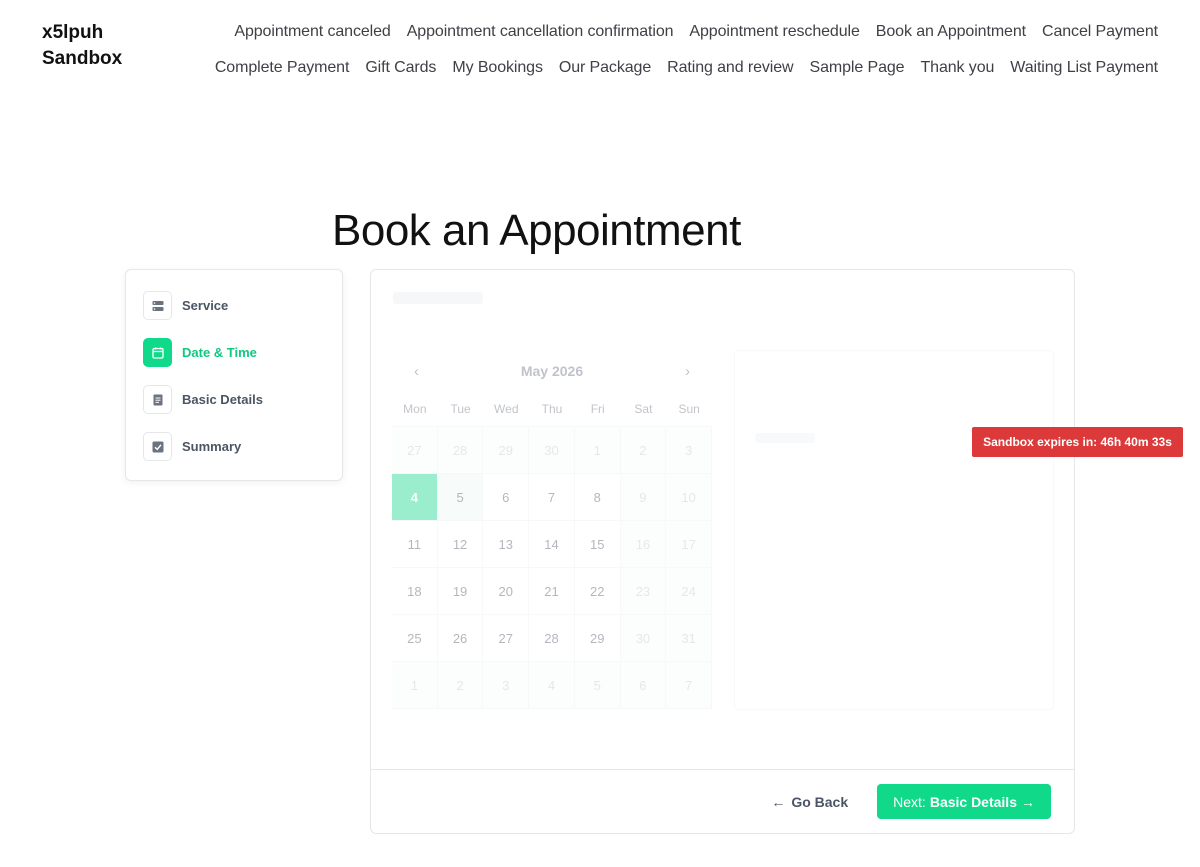 This screenshot has height=867, width=1200. I want to click on calendar-header: ‹ May 2026 ›, so click(552, 371).